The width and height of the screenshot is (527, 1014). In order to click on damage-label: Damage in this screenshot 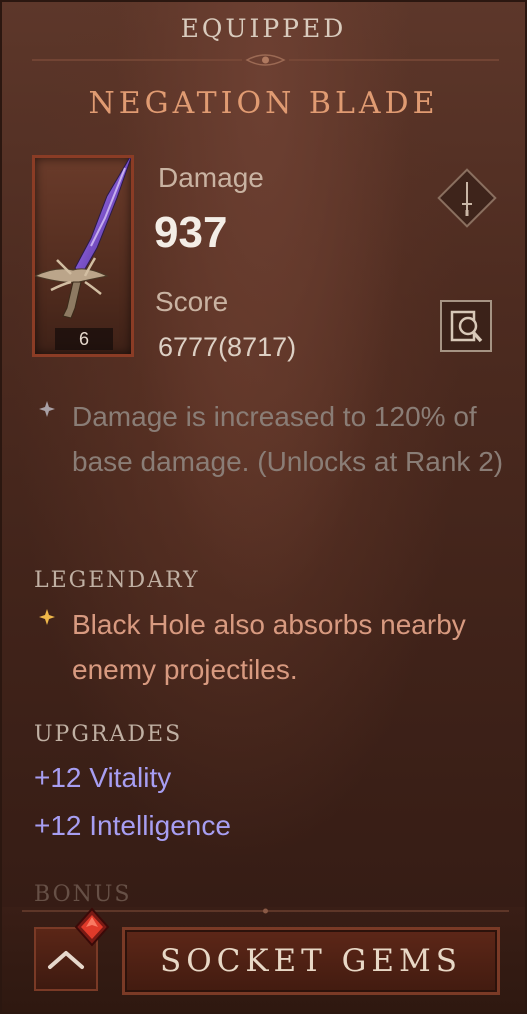, I will do `click(211, 177)`.